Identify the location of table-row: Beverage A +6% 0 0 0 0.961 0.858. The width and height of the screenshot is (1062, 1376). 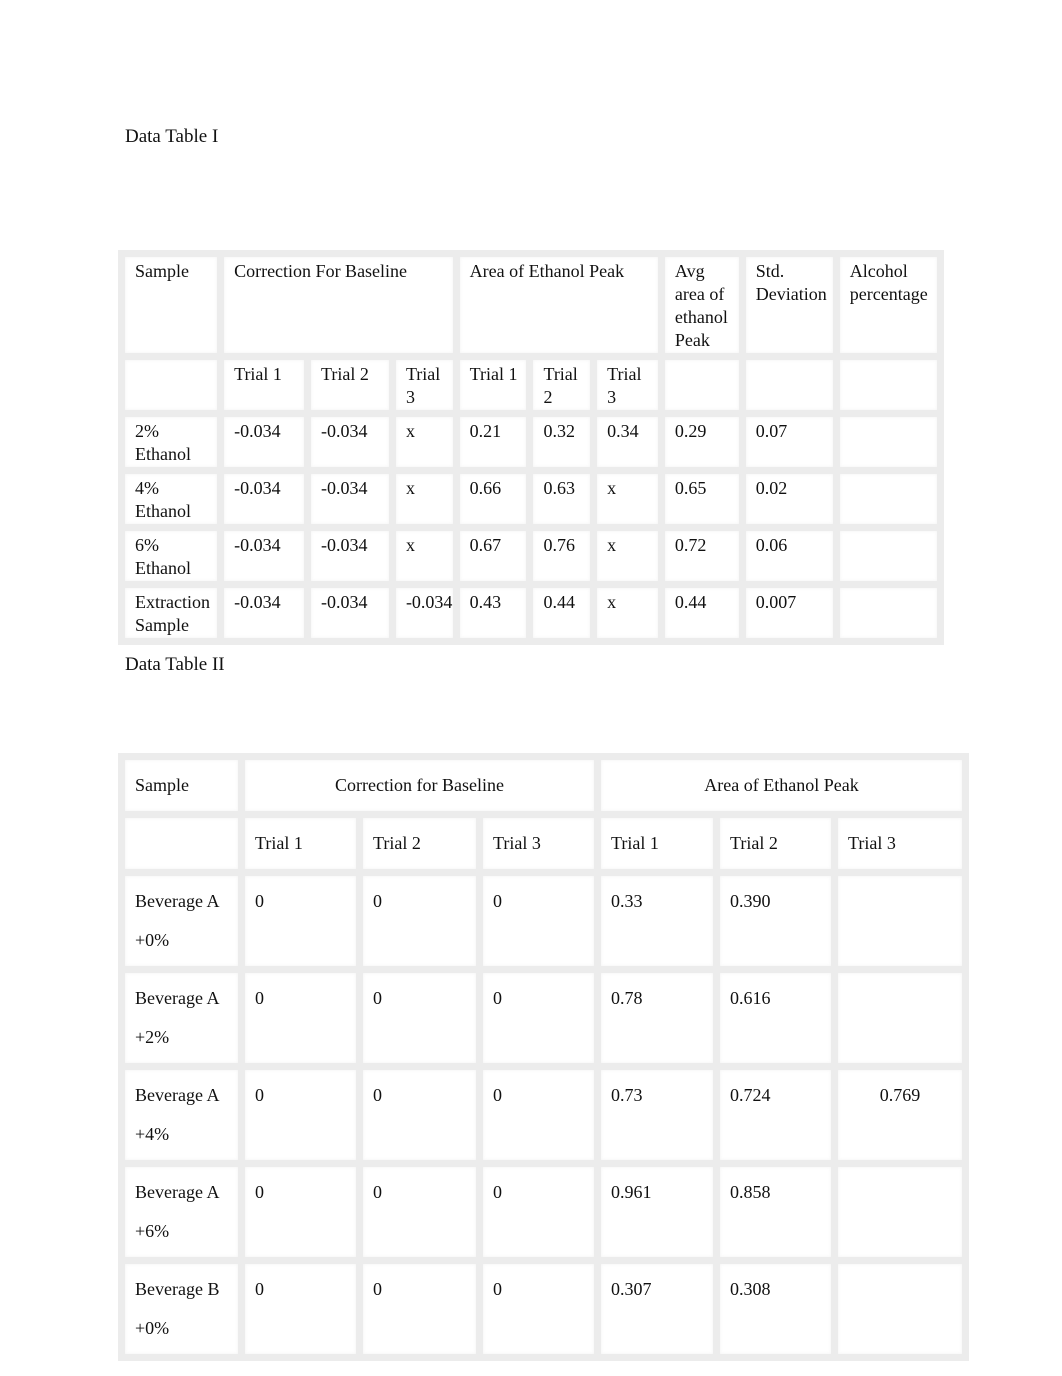
(544, 1212).